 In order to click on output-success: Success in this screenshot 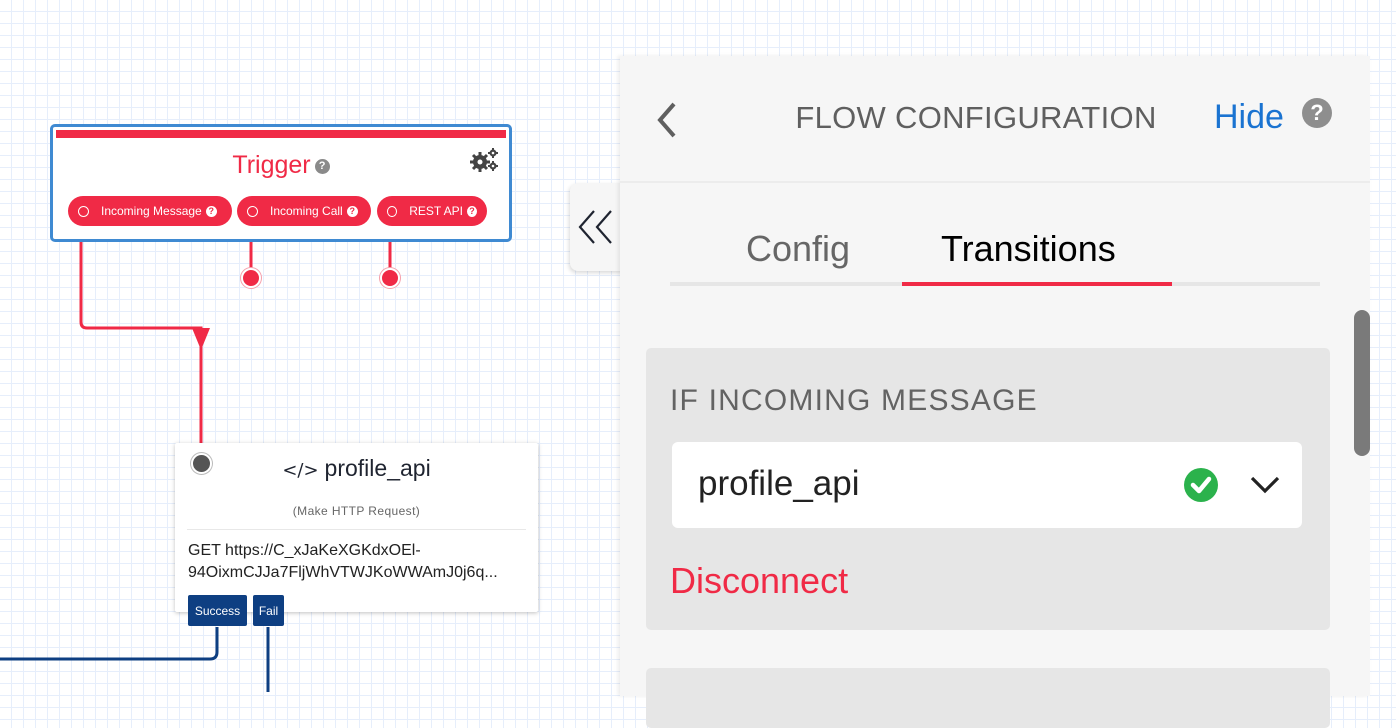, I will do `click(217, 610)`.